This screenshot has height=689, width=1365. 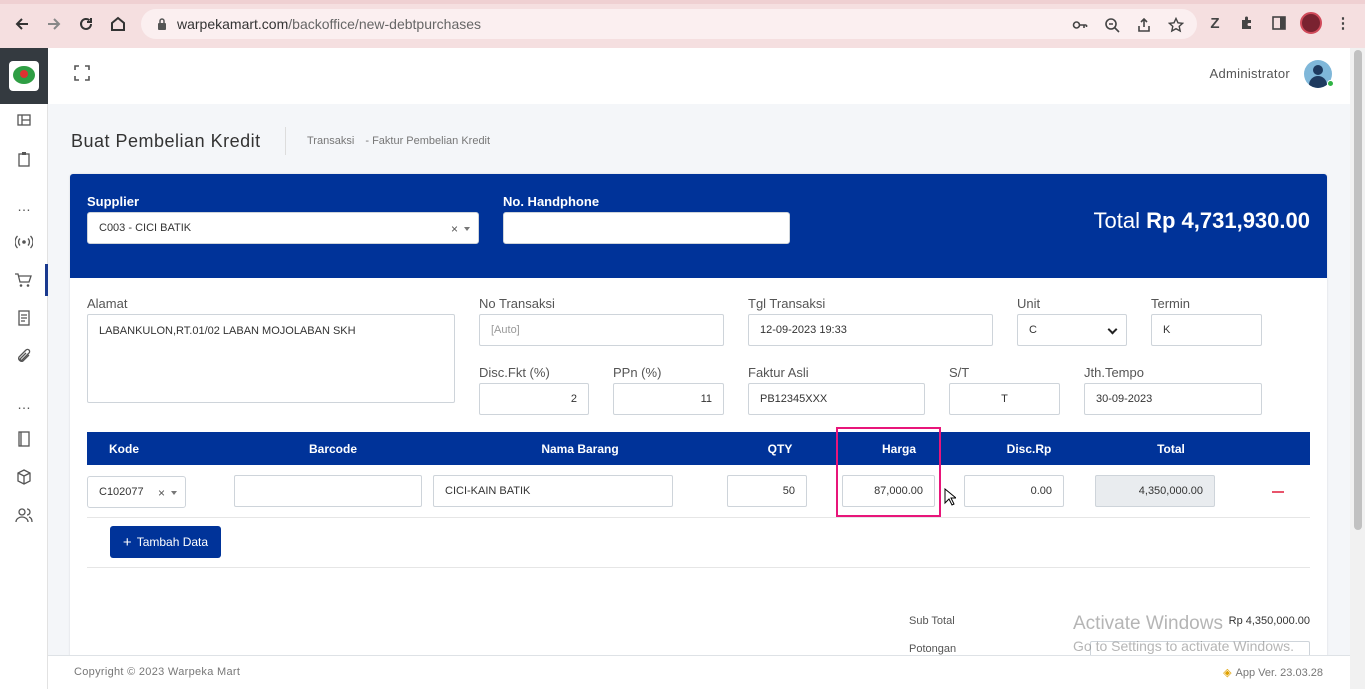 What do you see at coordinates (1114, 372) in the screenshot?
I see `jth-tempo-label: Jth.Tempo` at bounding box center [1114, 372].